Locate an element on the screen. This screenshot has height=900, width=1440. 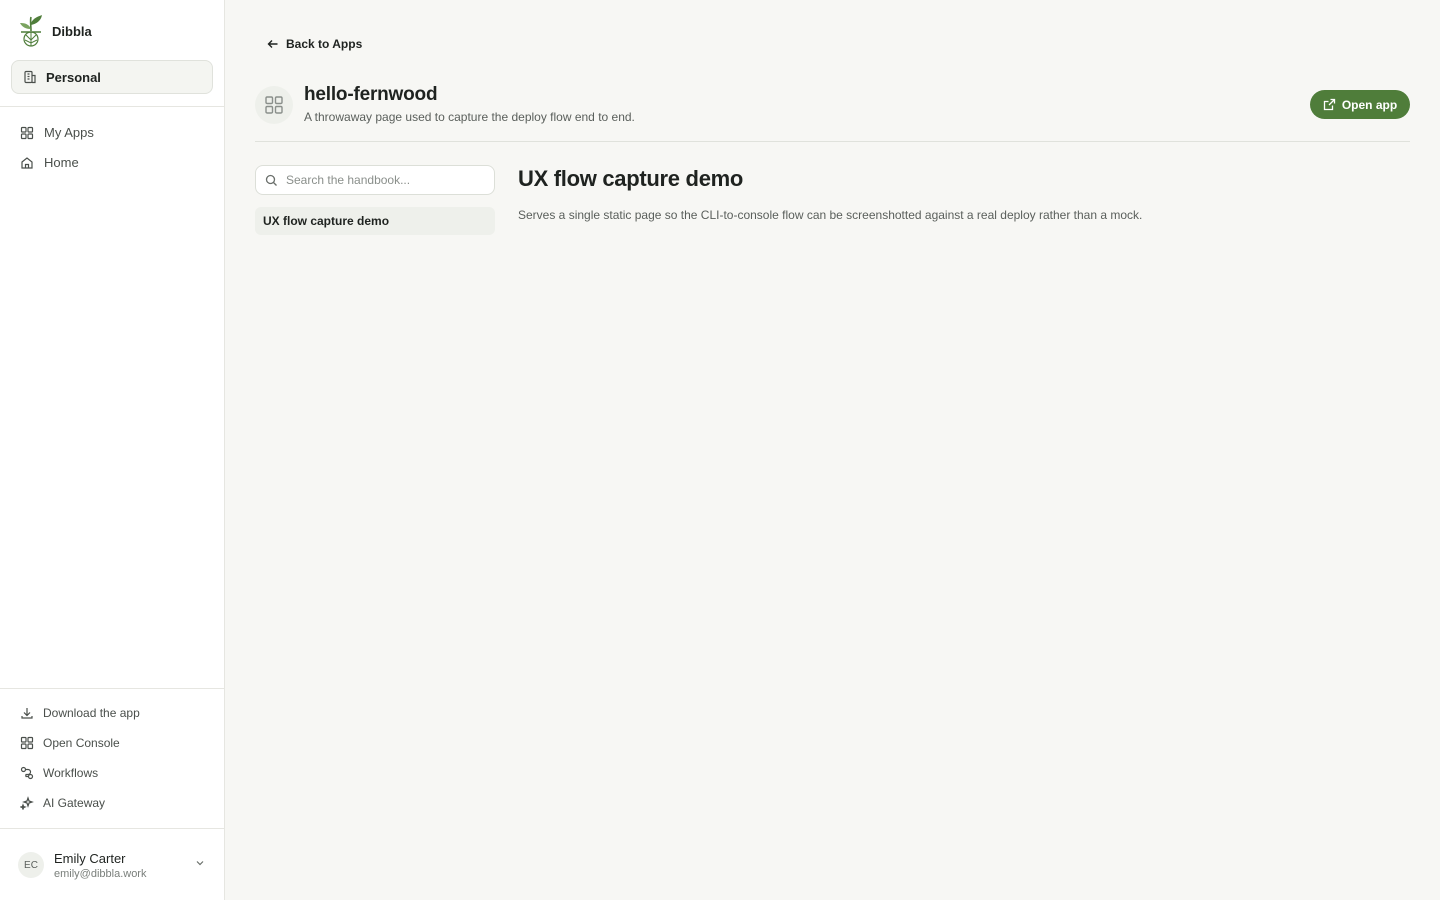
chevron-down-icon is located at coordinates (200, 863).